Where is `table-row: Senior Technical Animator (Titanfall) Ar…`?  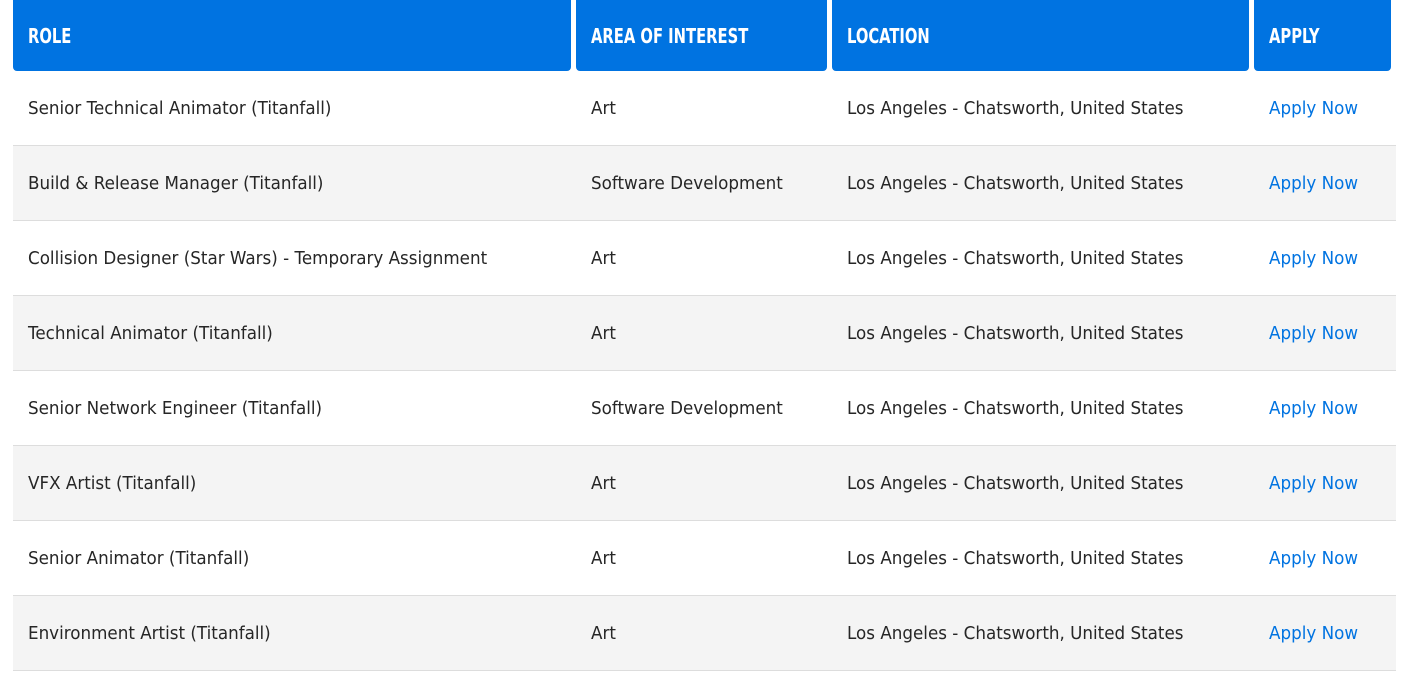
table-row: Senior Technical Animator (Titanfall) Ar… is located at coordinates (704, 108).